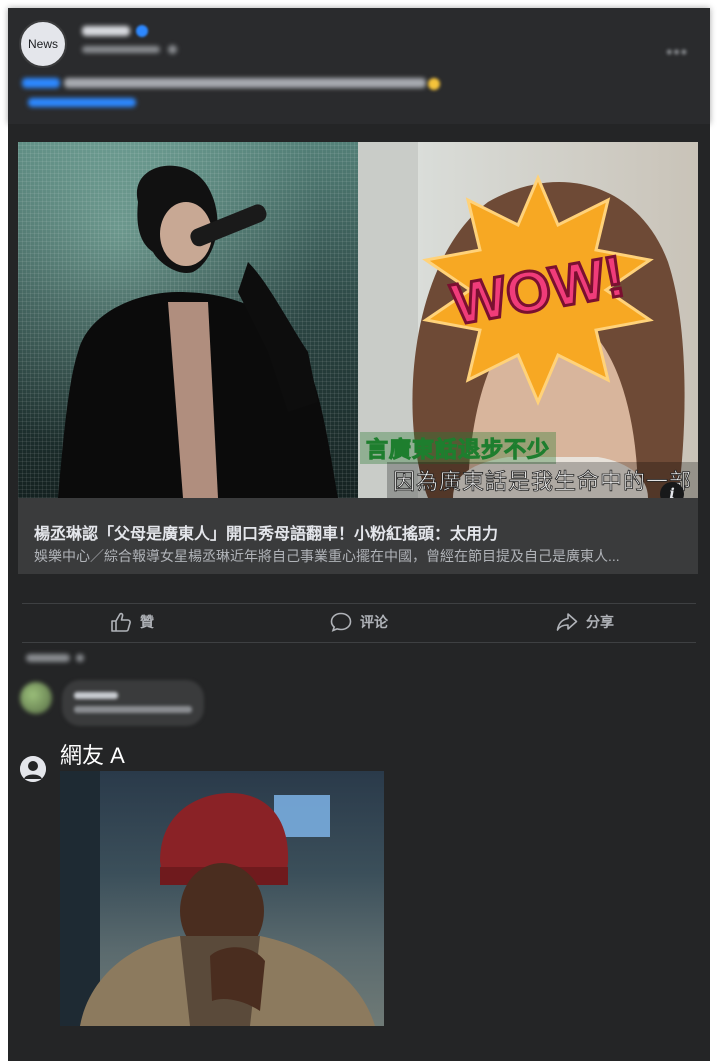 The width and height of the screenshot is (717, 1061). Describe the element at coordinates (434, 84) in the screenshot. I see `emoji-icon` at that location.